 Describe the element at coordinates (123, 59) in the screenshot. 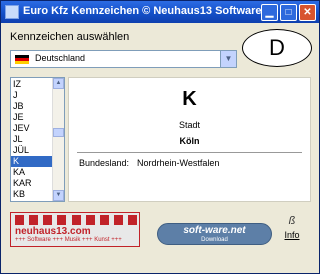

I see `country-select: Deutschland ▼` at that location.